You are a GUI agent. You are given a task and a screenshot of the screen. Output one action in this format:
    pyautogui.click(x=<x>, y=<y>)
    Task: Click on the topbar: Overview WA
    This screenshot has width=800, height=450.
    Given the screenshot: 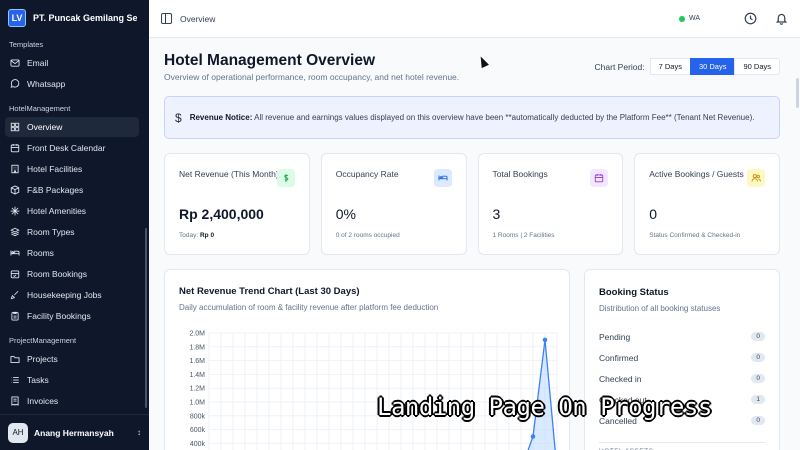 What is the action you would take?
    pyautogui.click(x=474, y=19)
    